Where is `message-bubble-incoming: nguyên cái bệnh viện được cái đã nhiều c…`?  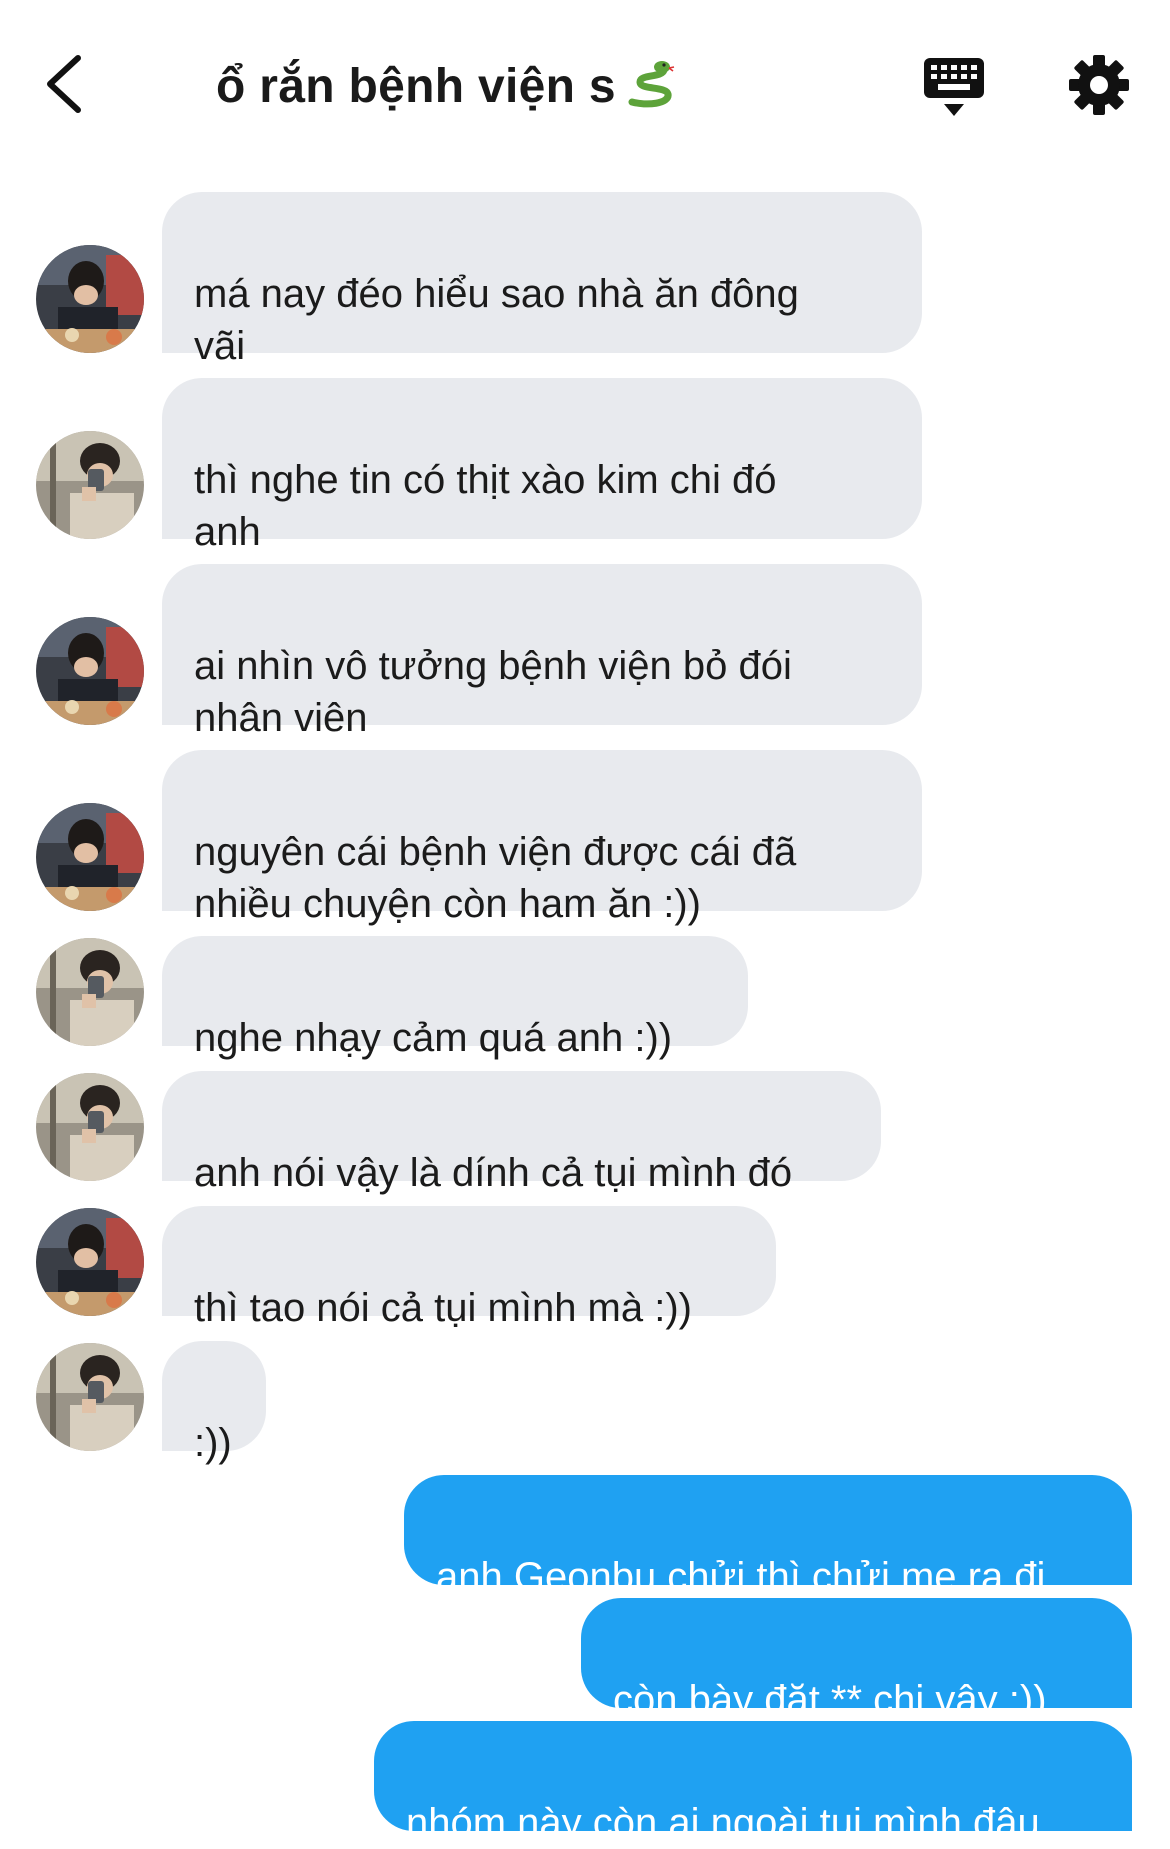
message-bubble-incoming: nguyên cái bệnh viện được cái đã nhiều c… is located at coordinates (542, 838).